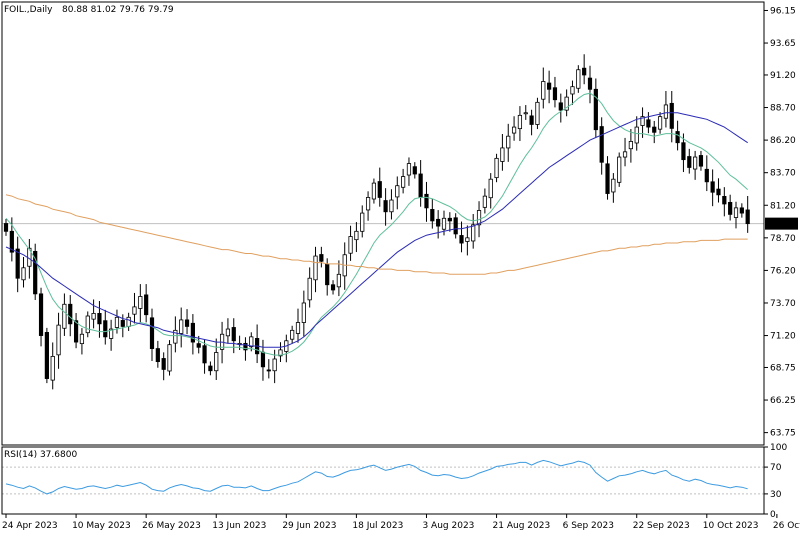 This screenshot has width=800, height=533. Describe the element at coordinates (783, 271) in the screenshot. I see `y-tick-label: 76.20` at that location.